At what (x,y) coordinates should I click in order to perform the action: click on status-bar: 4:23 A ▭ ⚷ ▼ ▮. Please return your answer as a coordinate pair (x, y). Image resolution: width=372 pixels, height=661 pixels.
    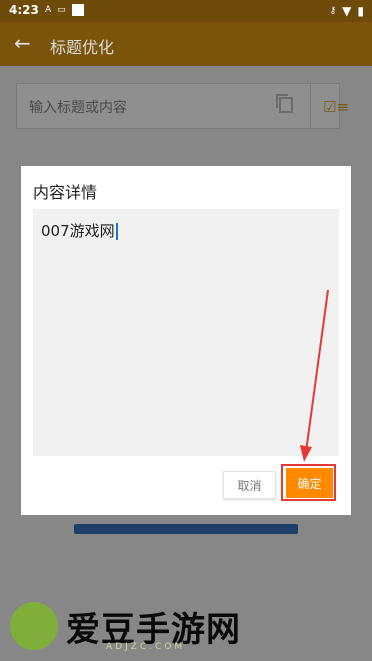
    Looking at the image, I should click on (186, 11).